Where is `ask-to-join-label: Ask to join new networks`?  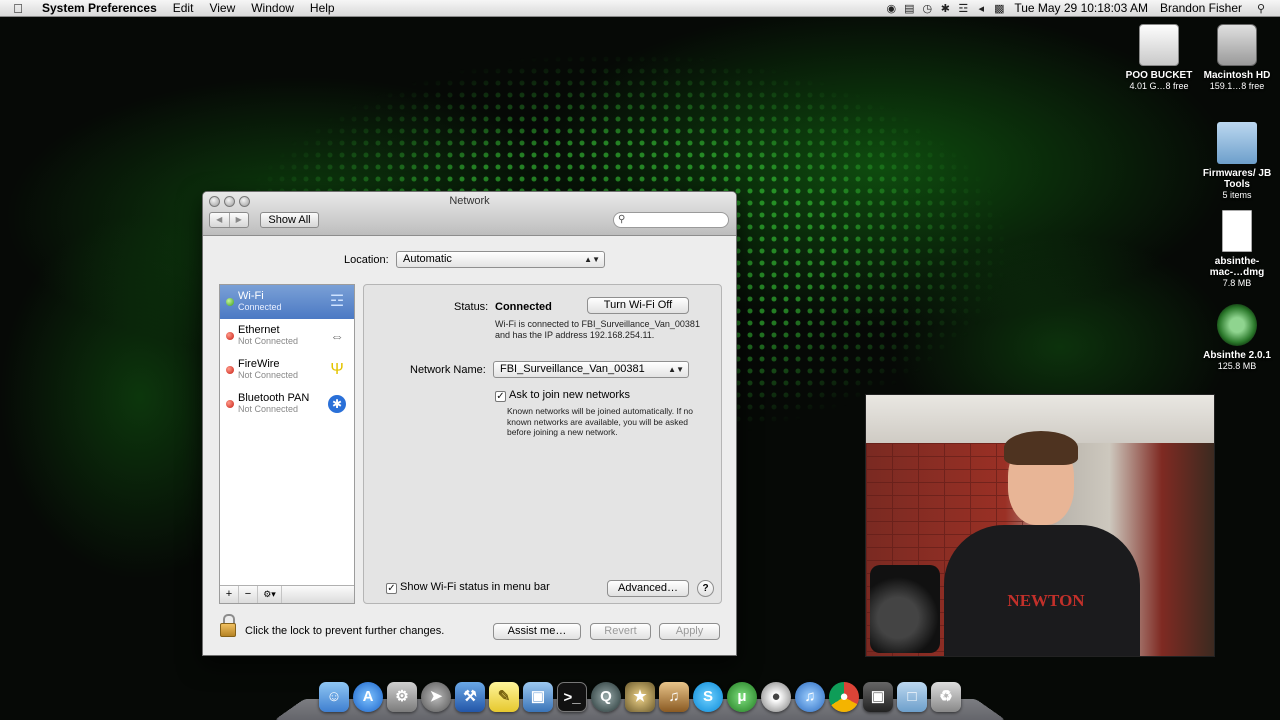
ask-to-join-label: Ask to join new networks is located at coordinates (570, 395).